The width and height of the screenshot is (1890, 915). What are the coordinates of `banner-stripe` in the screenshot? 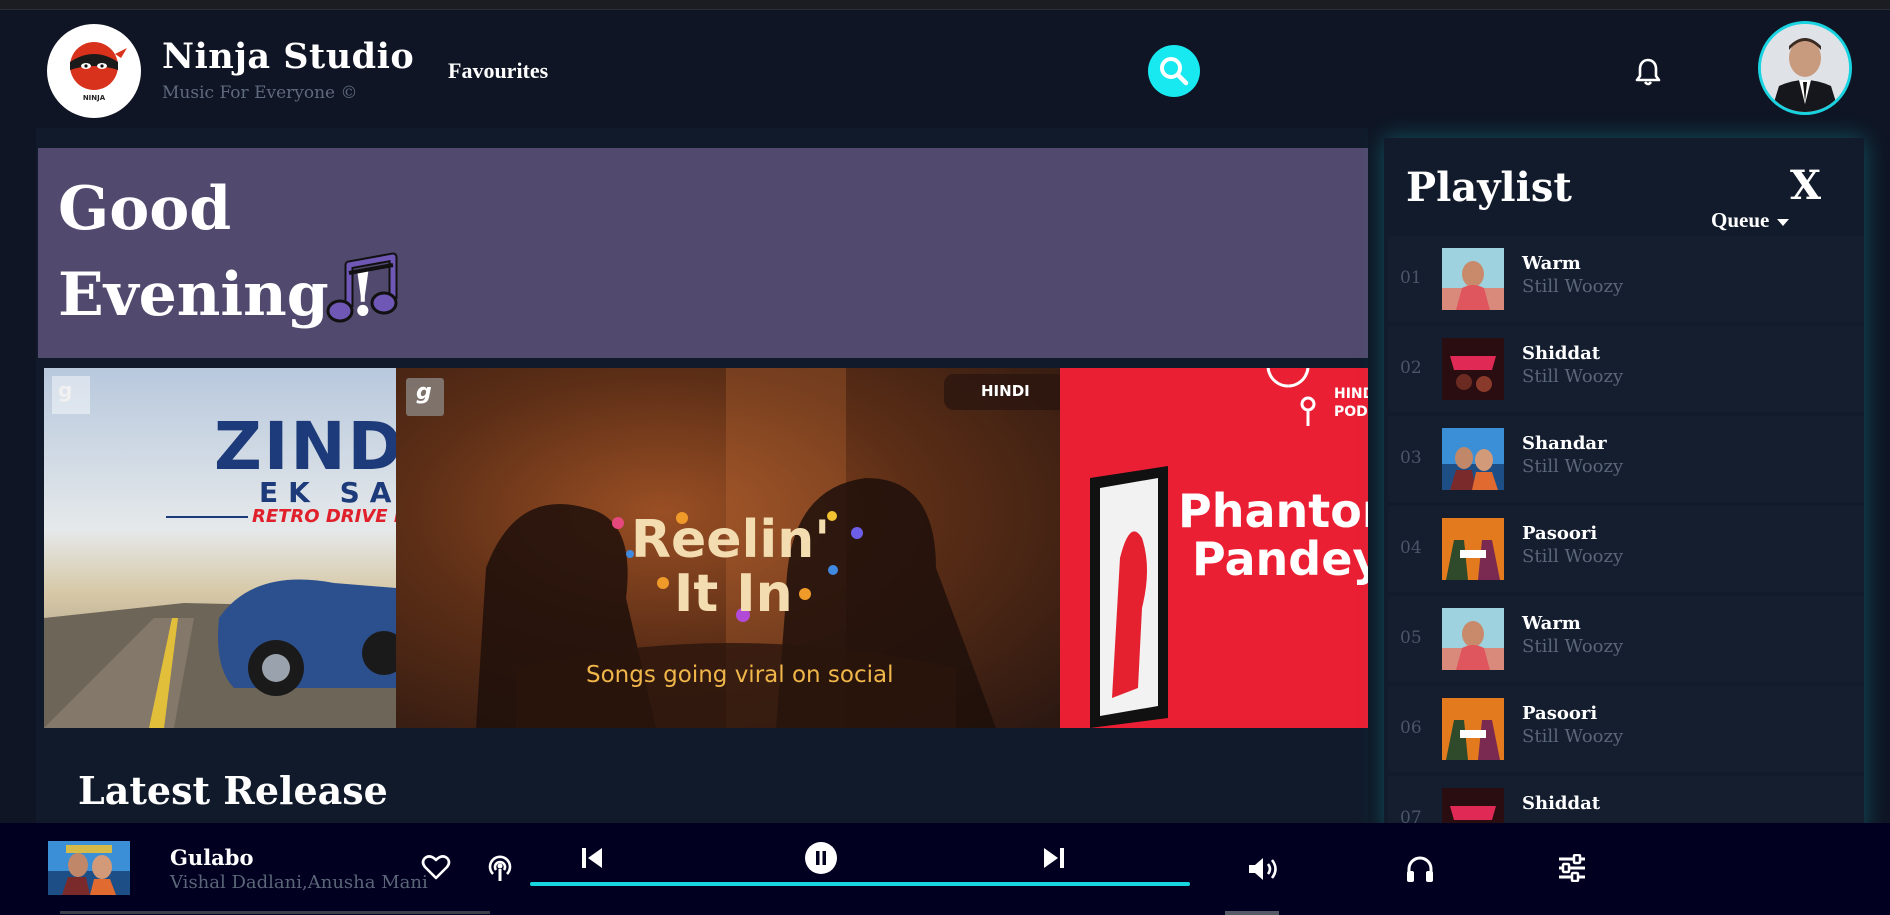 It's located at (207, 517).